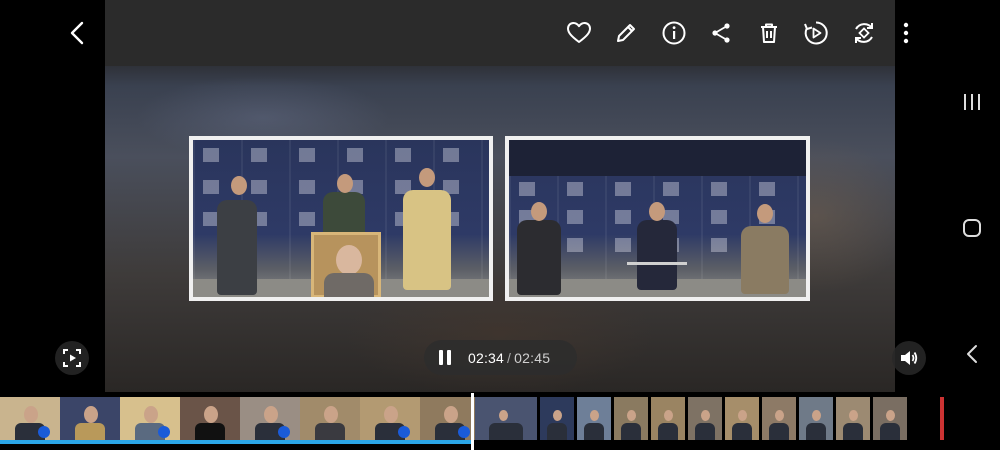 The width and height of the screenshot is (1000, 450). What do you see at coordinates (657, 158) in the screenshot?
I see `backdrop-top` at bounding box center [657, 158].